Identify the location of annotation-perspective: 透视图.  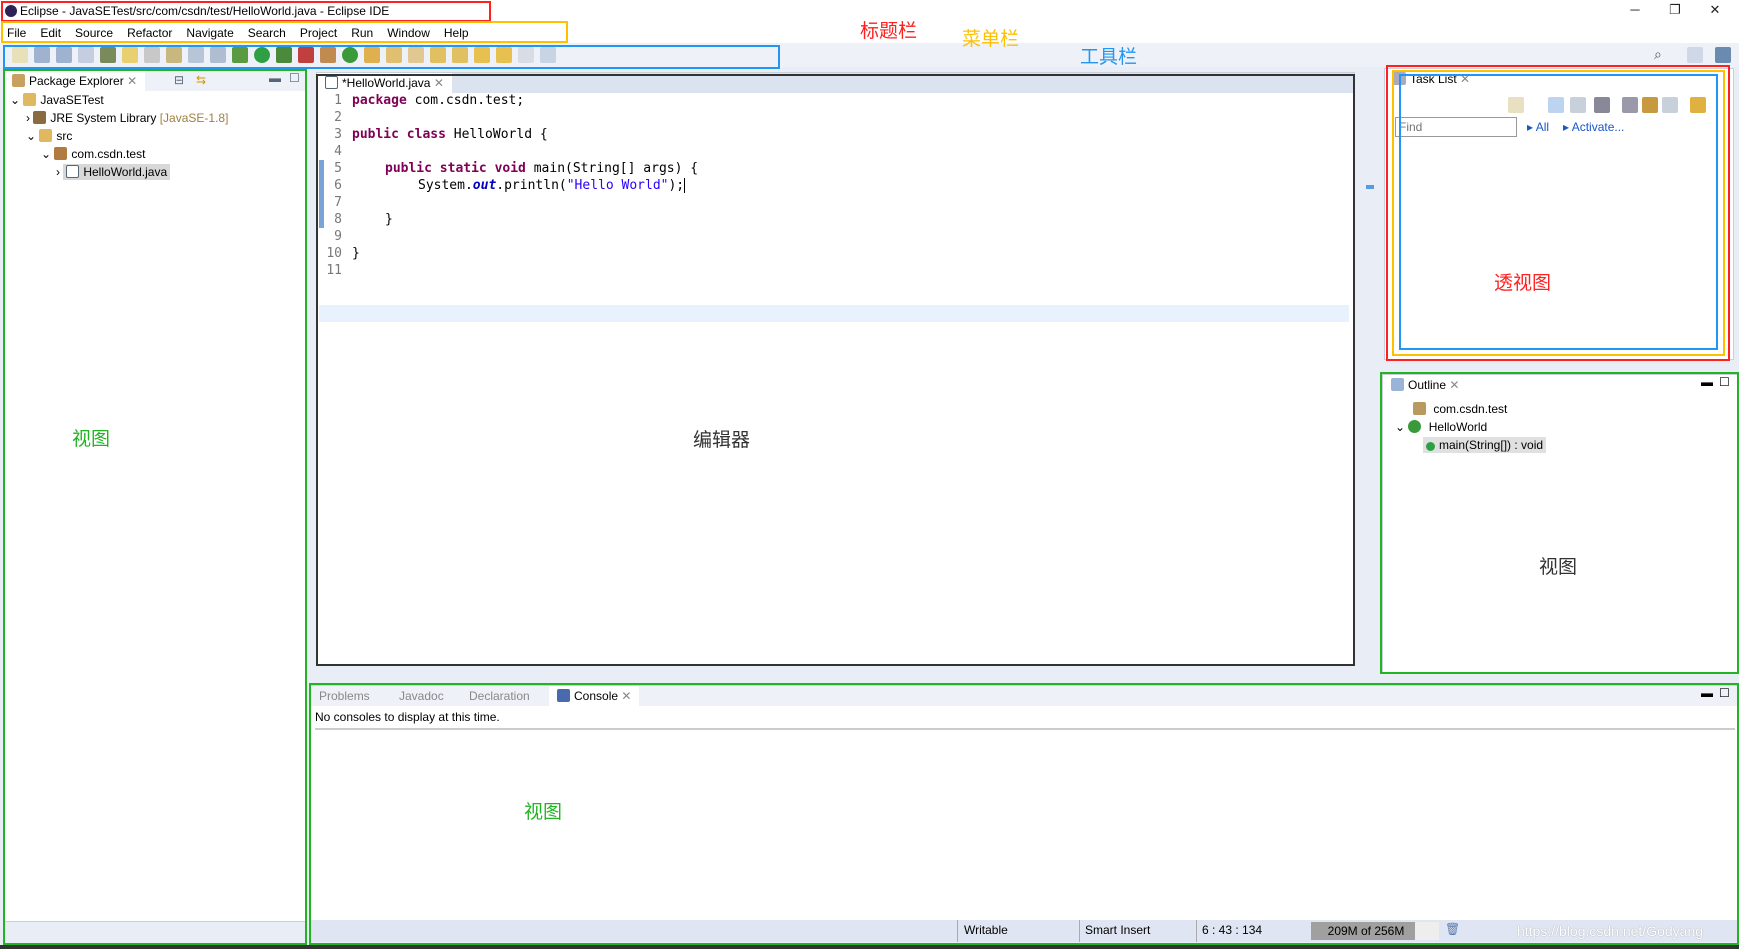
(1523, 283).